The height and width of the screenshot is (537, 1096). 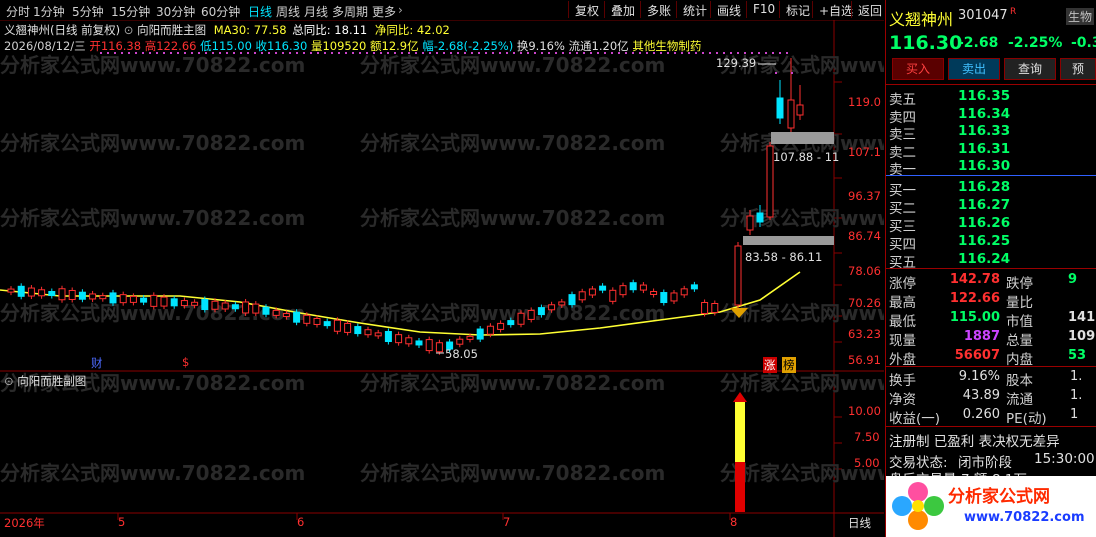 What do you see at coordinates (984, 241) in the screenshot?
I see `bid-price: 116.25` at bounding box center [984, 241].